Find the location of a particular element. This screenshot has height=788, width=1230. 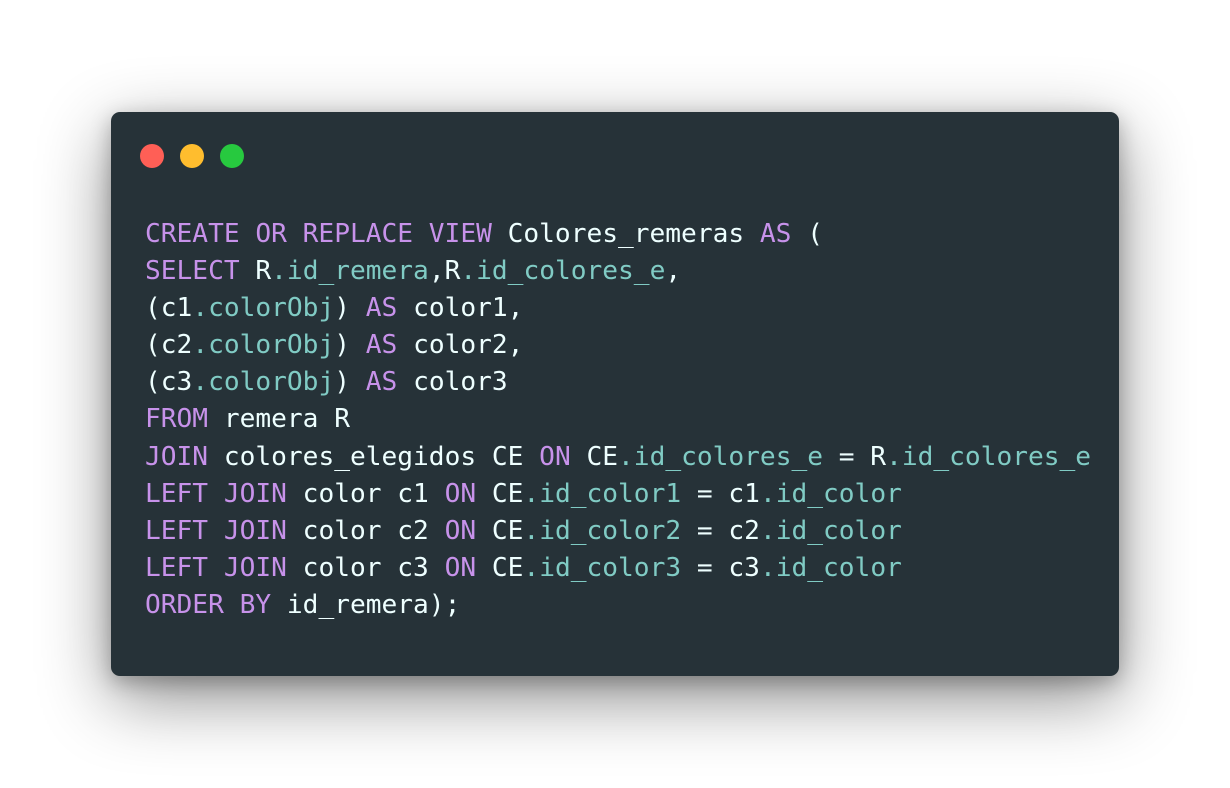

code-line: FROM remera R is located at coordinates (618, 419).